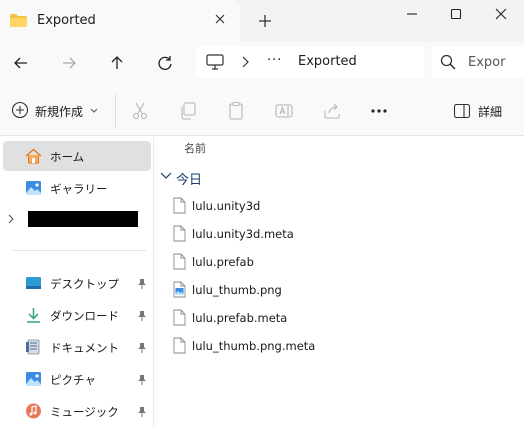 This screenshot has width=524, height=428. What do you see at coordinates (339, 234) in the screenshot?
I see `list-item: lulu.unity3d.meta` at bounding box center [339, 234].